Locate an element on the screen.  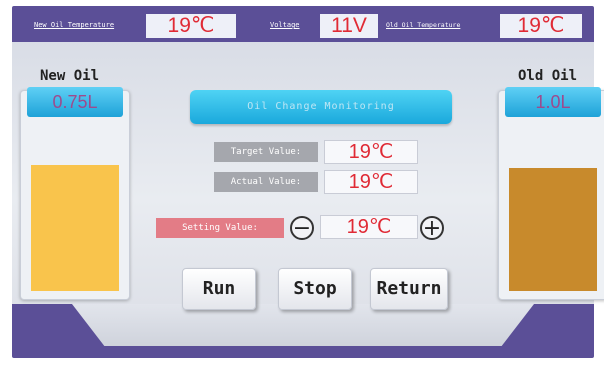
target-value-display: 19℃ is located at coordinates (371, 152).